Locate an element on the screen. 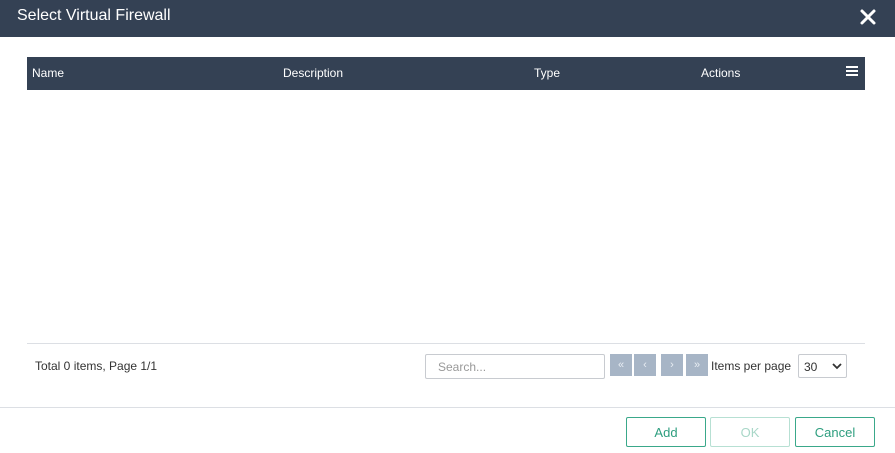  close-icon is located at coordinates (868, 17).